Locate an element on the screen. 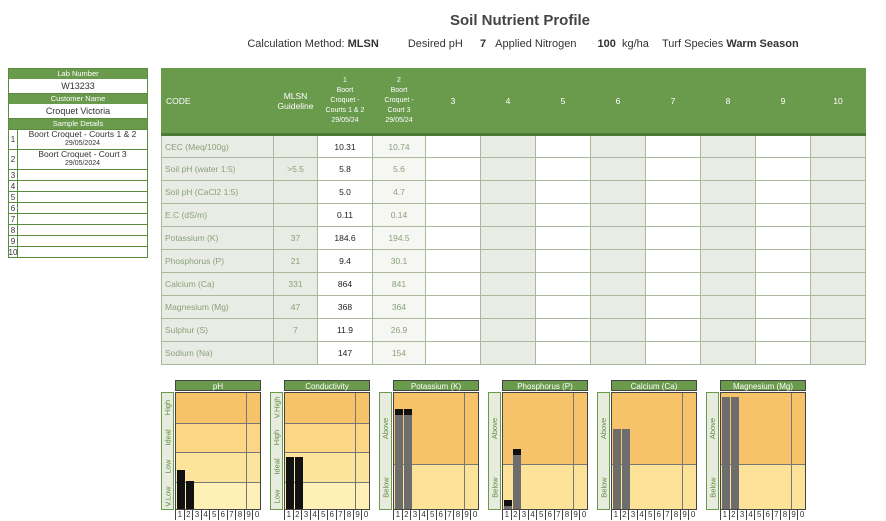 The width and height of the screenshot is (886, 521). sample-column-header: 3 is located at coordinates (453, 102).